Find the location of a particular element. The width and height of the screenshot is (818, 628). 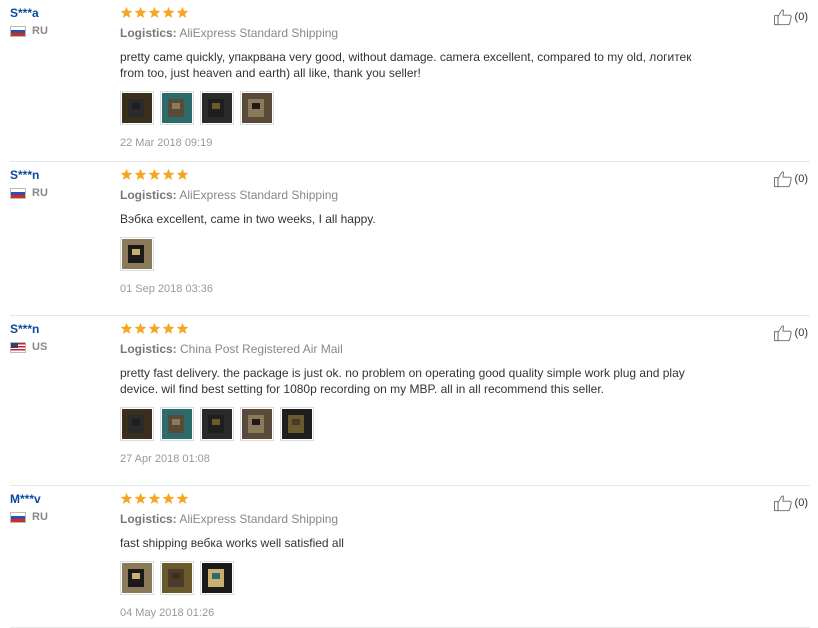

reviewer-name: S***a is located at coordinates (60, 13).